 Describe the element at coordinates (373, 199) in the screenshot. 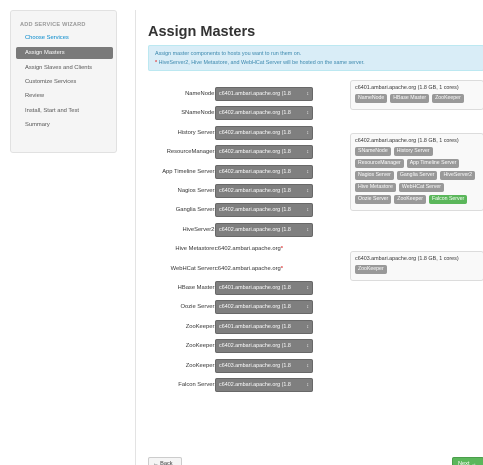

I see `component-badge: Oozie Server` at that location.